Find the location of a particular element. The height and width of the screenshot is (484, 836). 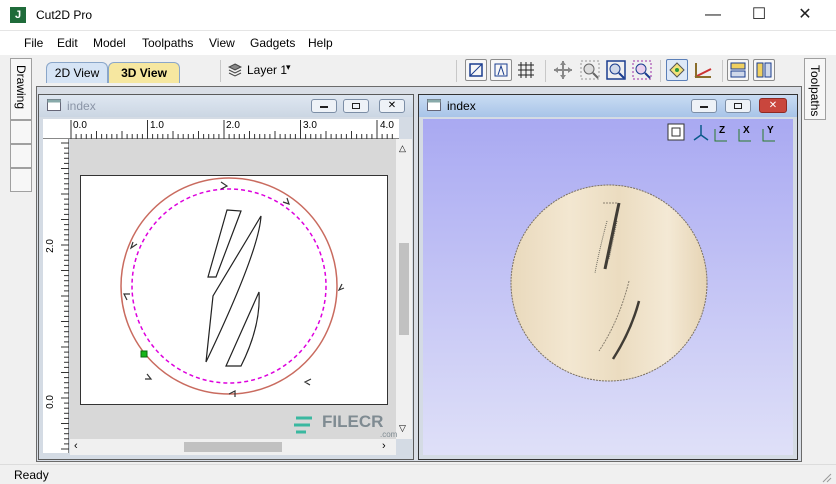

ruler-label-4: 4.0 is located at coordinates (387, 125).